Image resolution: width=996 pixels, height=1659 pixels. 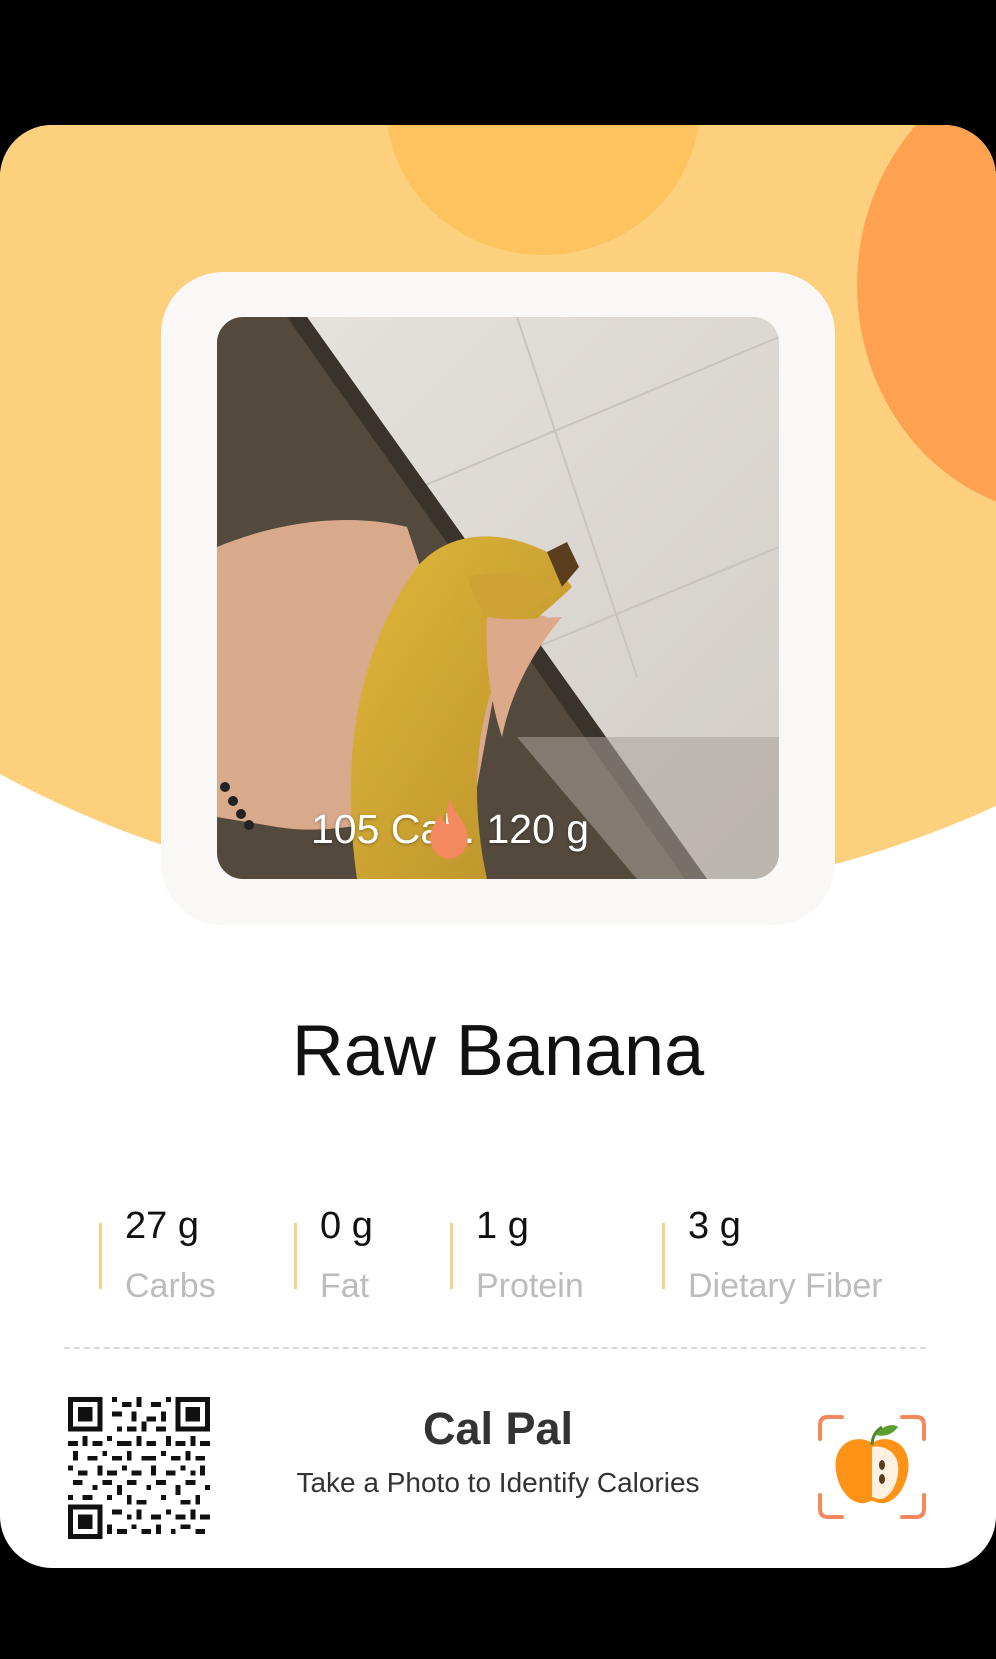 What do you see at coordinates (714, 1226) in the screenshot?
I see `nutrient-value: 3 g` at bounding box center [714, 1226].